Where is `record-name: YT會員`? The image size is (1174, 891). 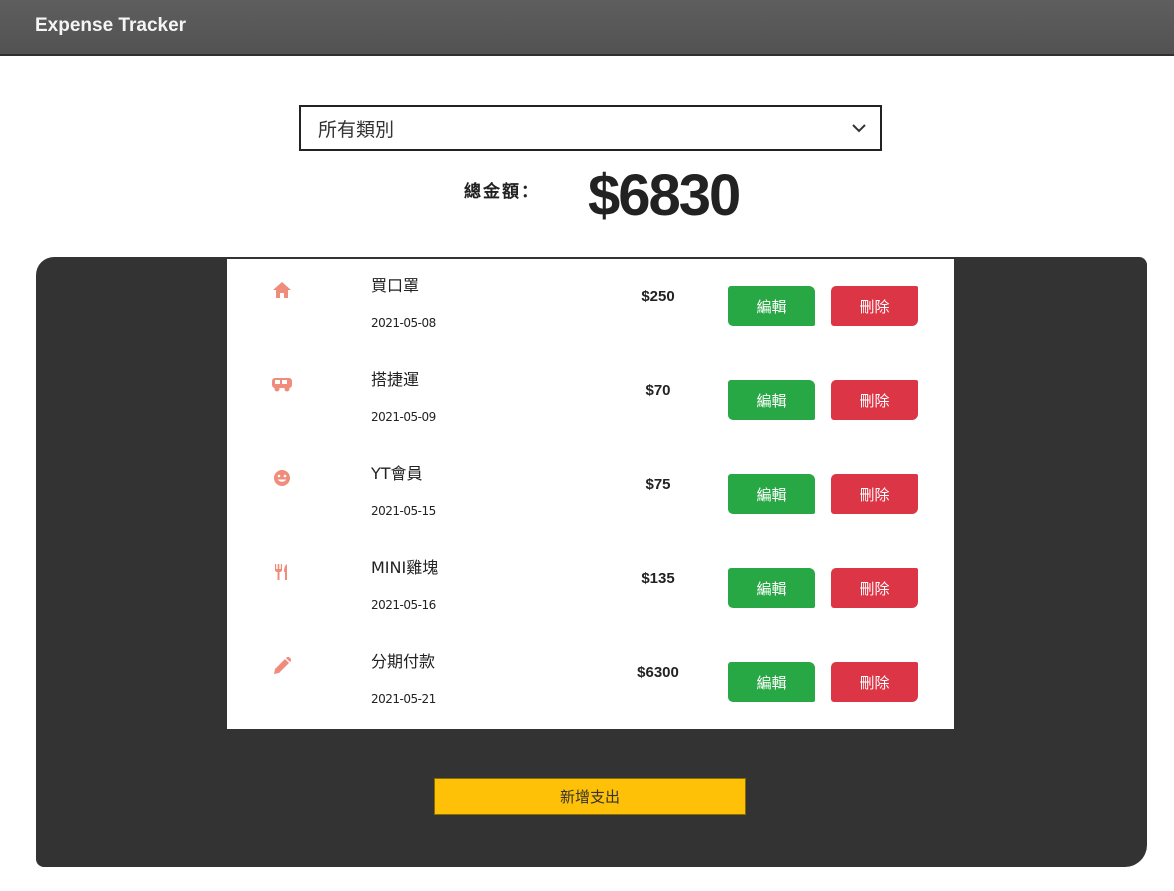
record-name: YT會員 is located at coordinates (397, 473).